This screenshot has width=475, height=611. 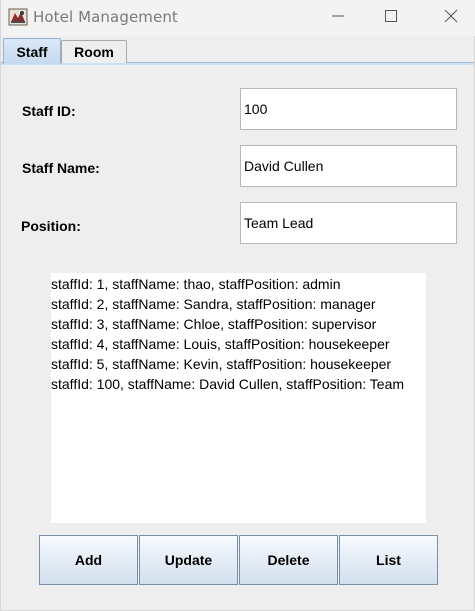 What do you see at coordinates (188, 560) in the screenshot?
I see `update-button: Update` at bounding box center [188, 560].